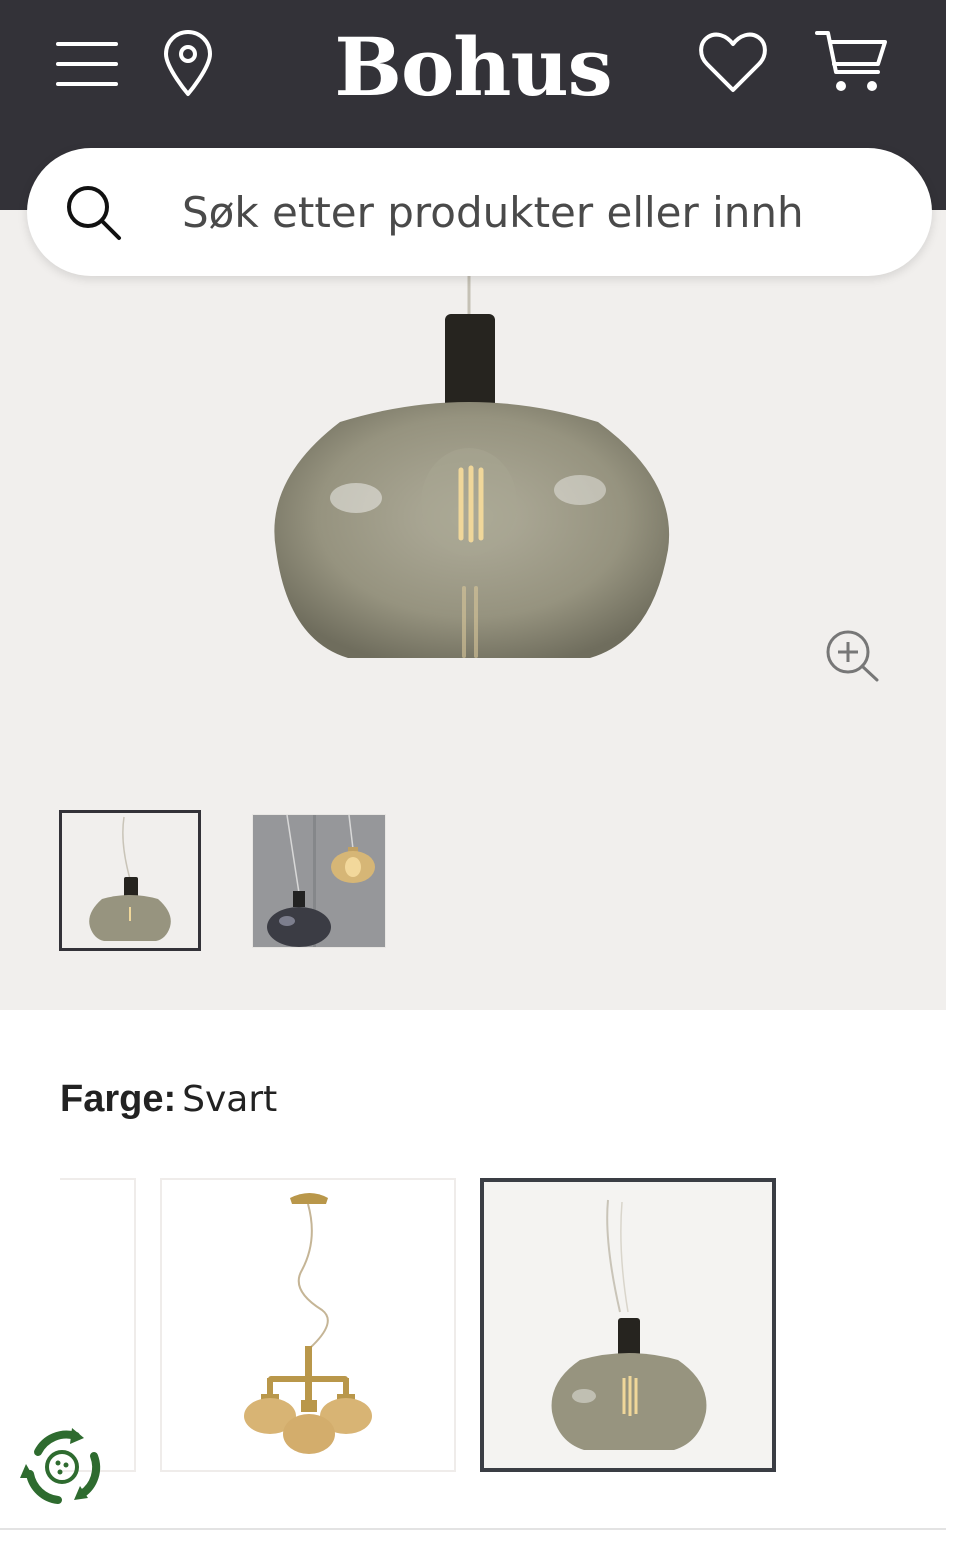 The height and width of the screenshot is (1545, 960). What do you see at coordinates (230, 1099) in the screenshot?
I see `color-label-value: Svart` at bounding box center [230, 1099].